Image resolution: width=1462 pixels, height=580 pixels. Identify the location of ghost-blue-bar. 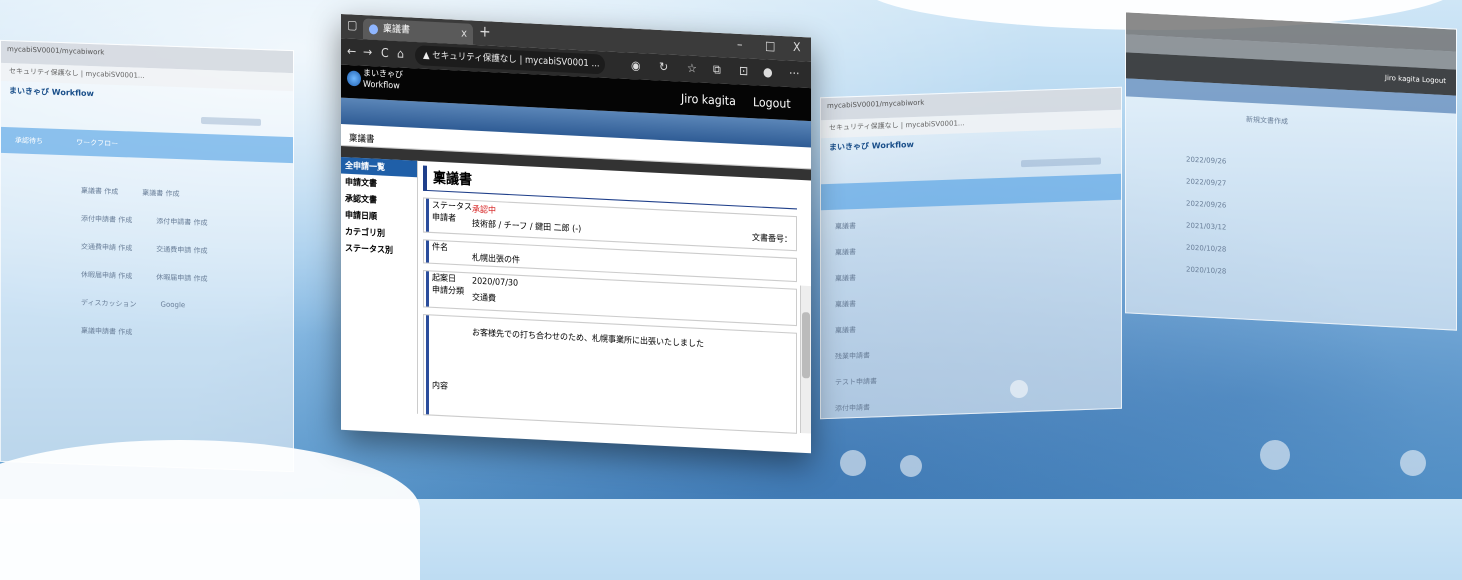
(971, 192).